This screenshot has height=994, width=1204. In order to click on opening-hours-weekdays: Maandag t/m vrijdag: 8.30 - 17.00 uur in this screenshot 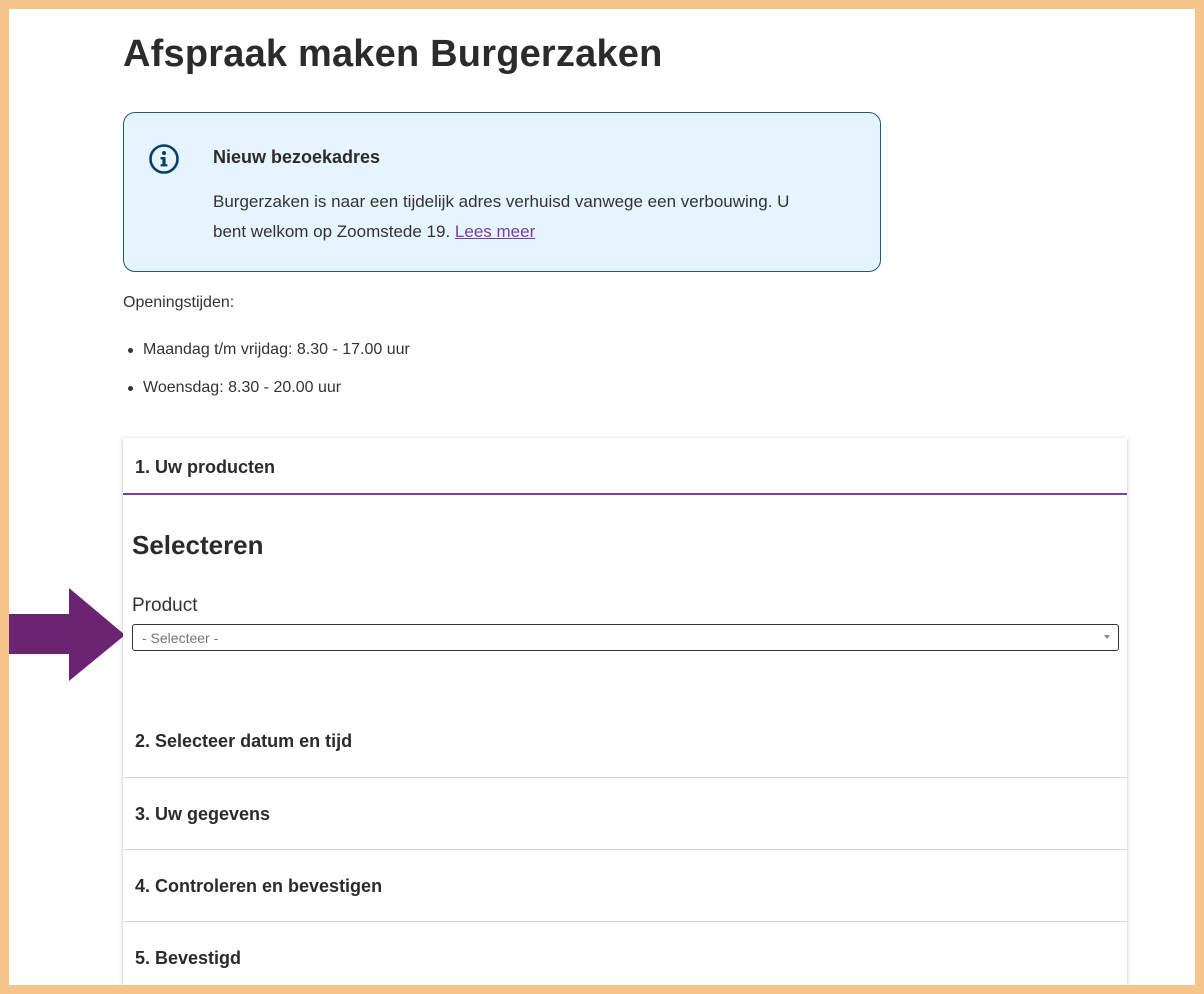, I will do `click(266, 359)`.